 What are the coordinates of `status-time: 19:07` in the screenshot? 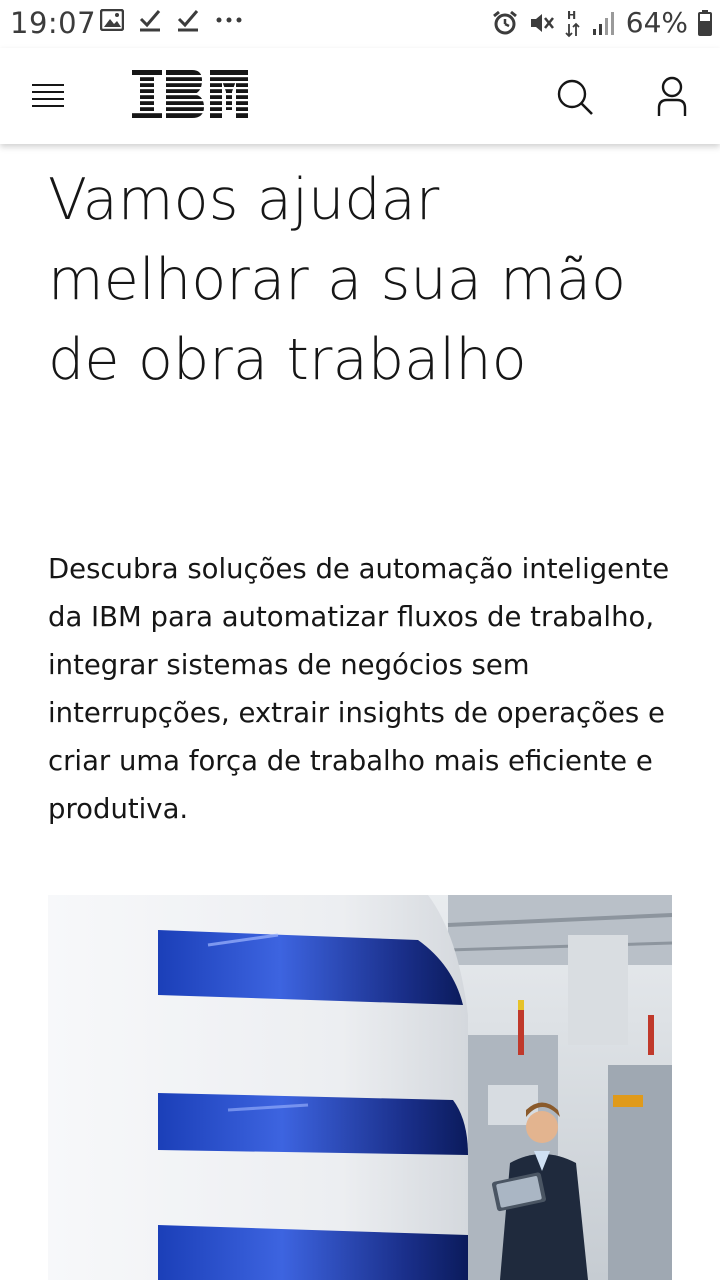 It's located at (53, 23).